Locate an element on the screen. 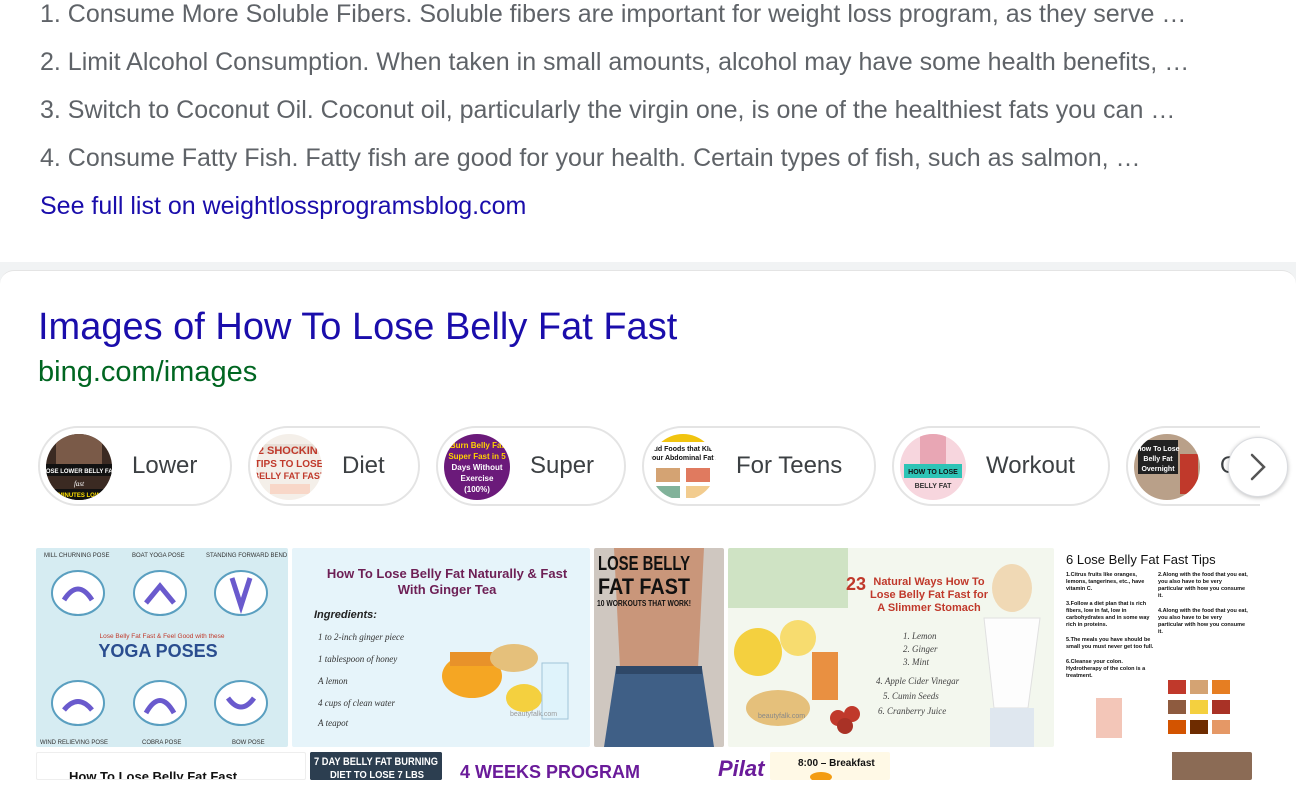 The width and height of the screenshot is (1296, 791). tile-title: 6 Lose Belly Fat Fast Tips is located at coordinates (1141, 559).